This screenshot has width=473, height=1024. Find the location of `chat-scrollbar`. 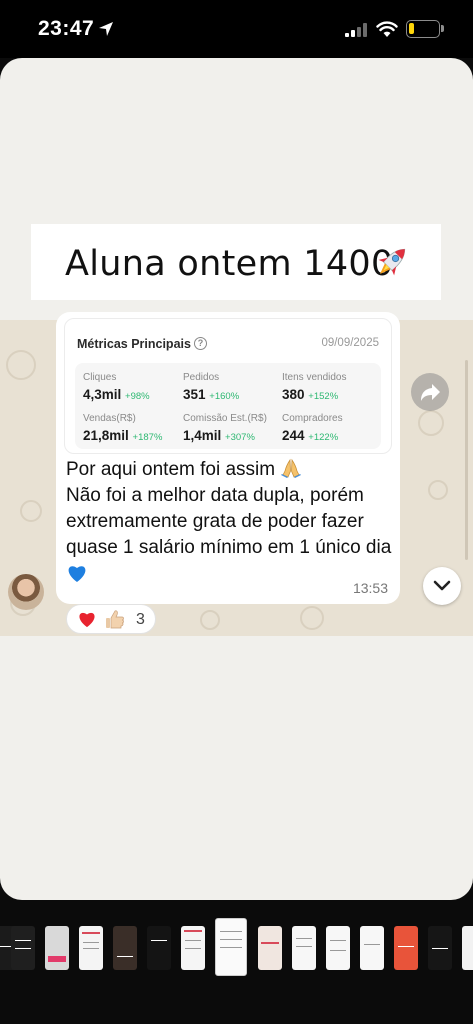

chat-scrollbar is located at coordinates (466, 460).